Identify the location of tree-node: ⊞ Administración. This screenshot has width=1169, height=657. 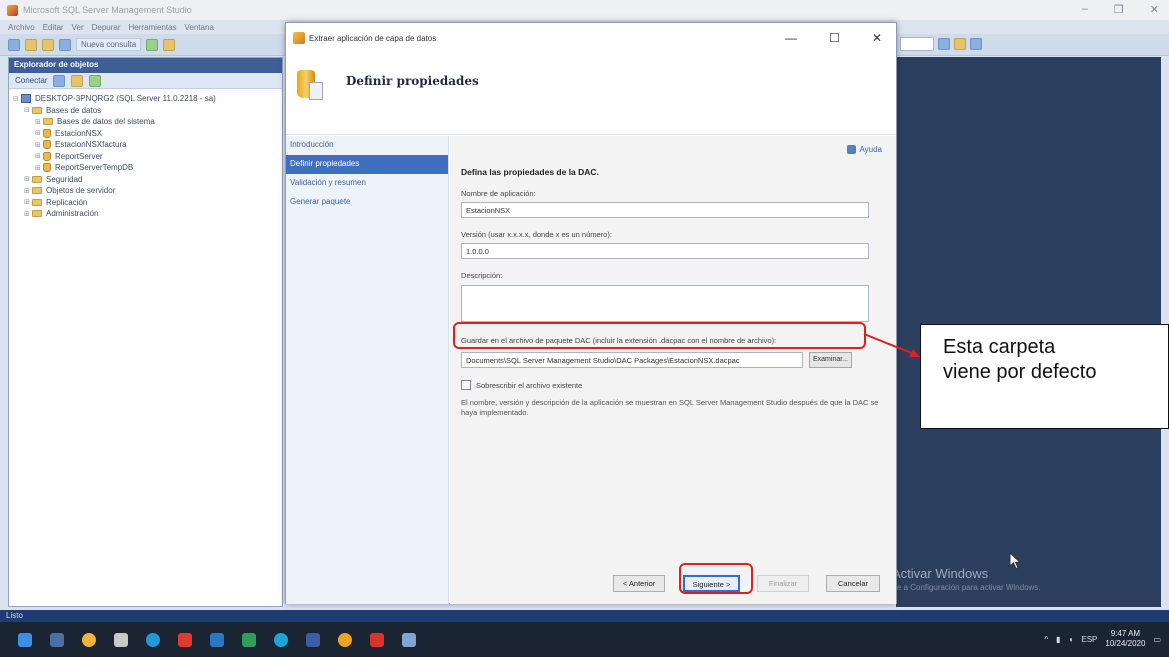
(147, 214).